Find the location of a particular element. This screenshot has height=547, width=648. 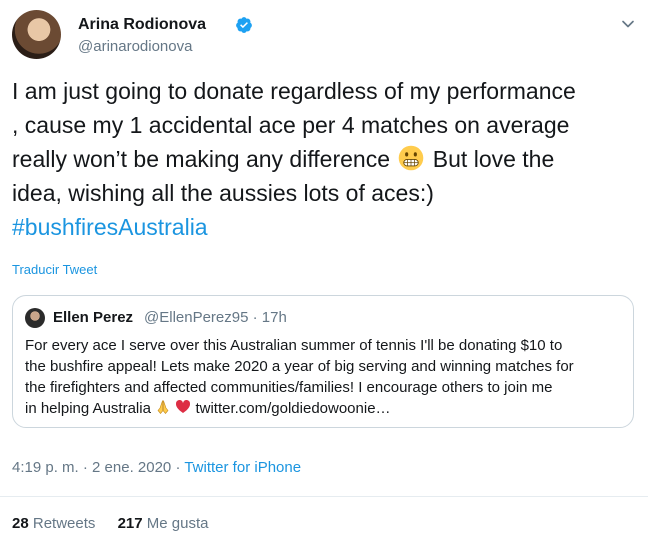

tweet-header: Arina Rodionova @arinarodionova is located at coordinates (325, 35).